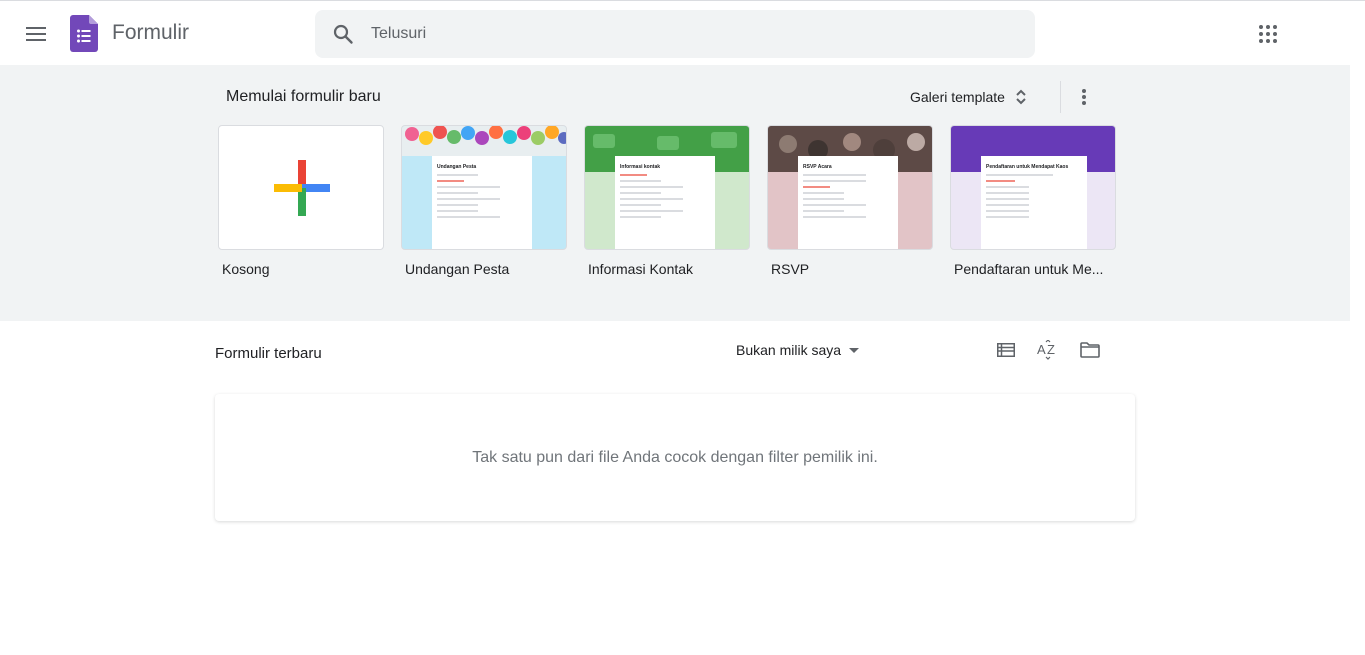  I want to click on template-thumbnail: RSVP Acara, so click(850, 187).